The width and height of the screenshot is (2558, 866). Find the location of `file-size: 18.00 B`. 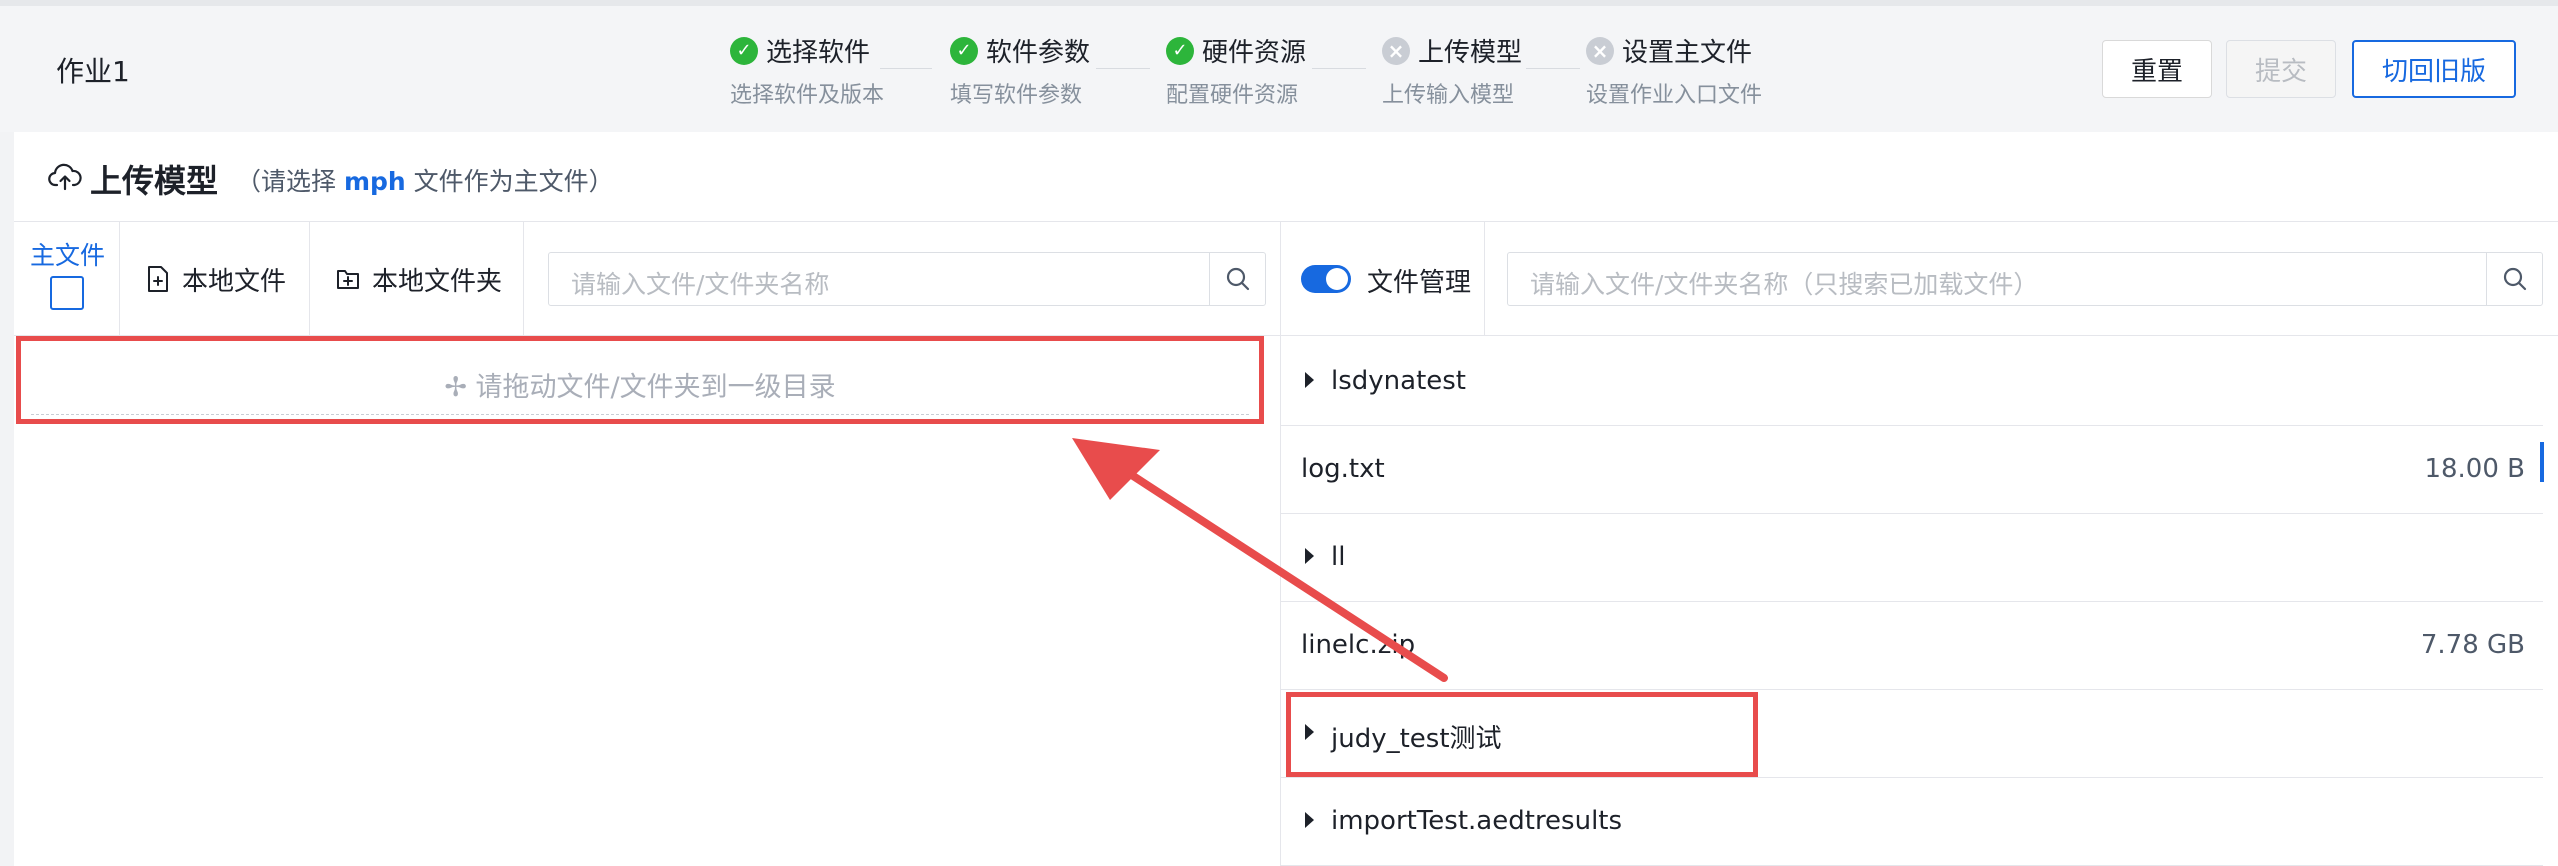

file-size: 18.00 B is located at coordinates (2474, 469).